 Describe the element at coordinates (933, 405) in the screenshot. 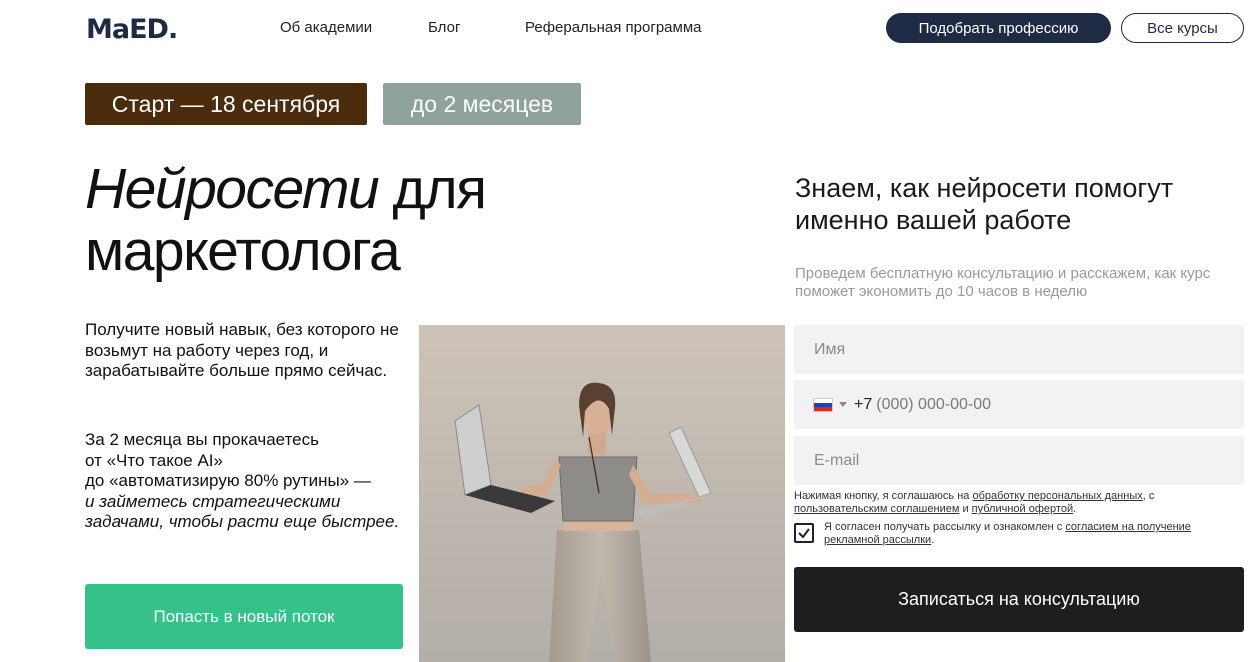

I see `phone-placeholder: (000) 000-00-00` at that location.